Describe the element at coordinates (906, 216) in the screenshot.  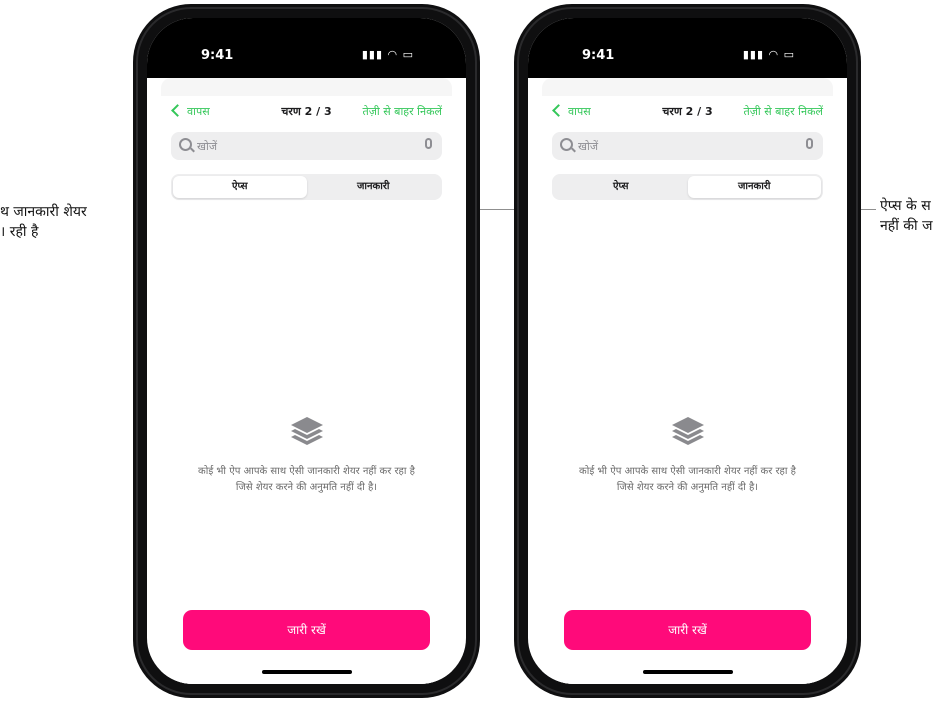
I see `callout-right: ऐप्स के स नहीं की ज` at that location.